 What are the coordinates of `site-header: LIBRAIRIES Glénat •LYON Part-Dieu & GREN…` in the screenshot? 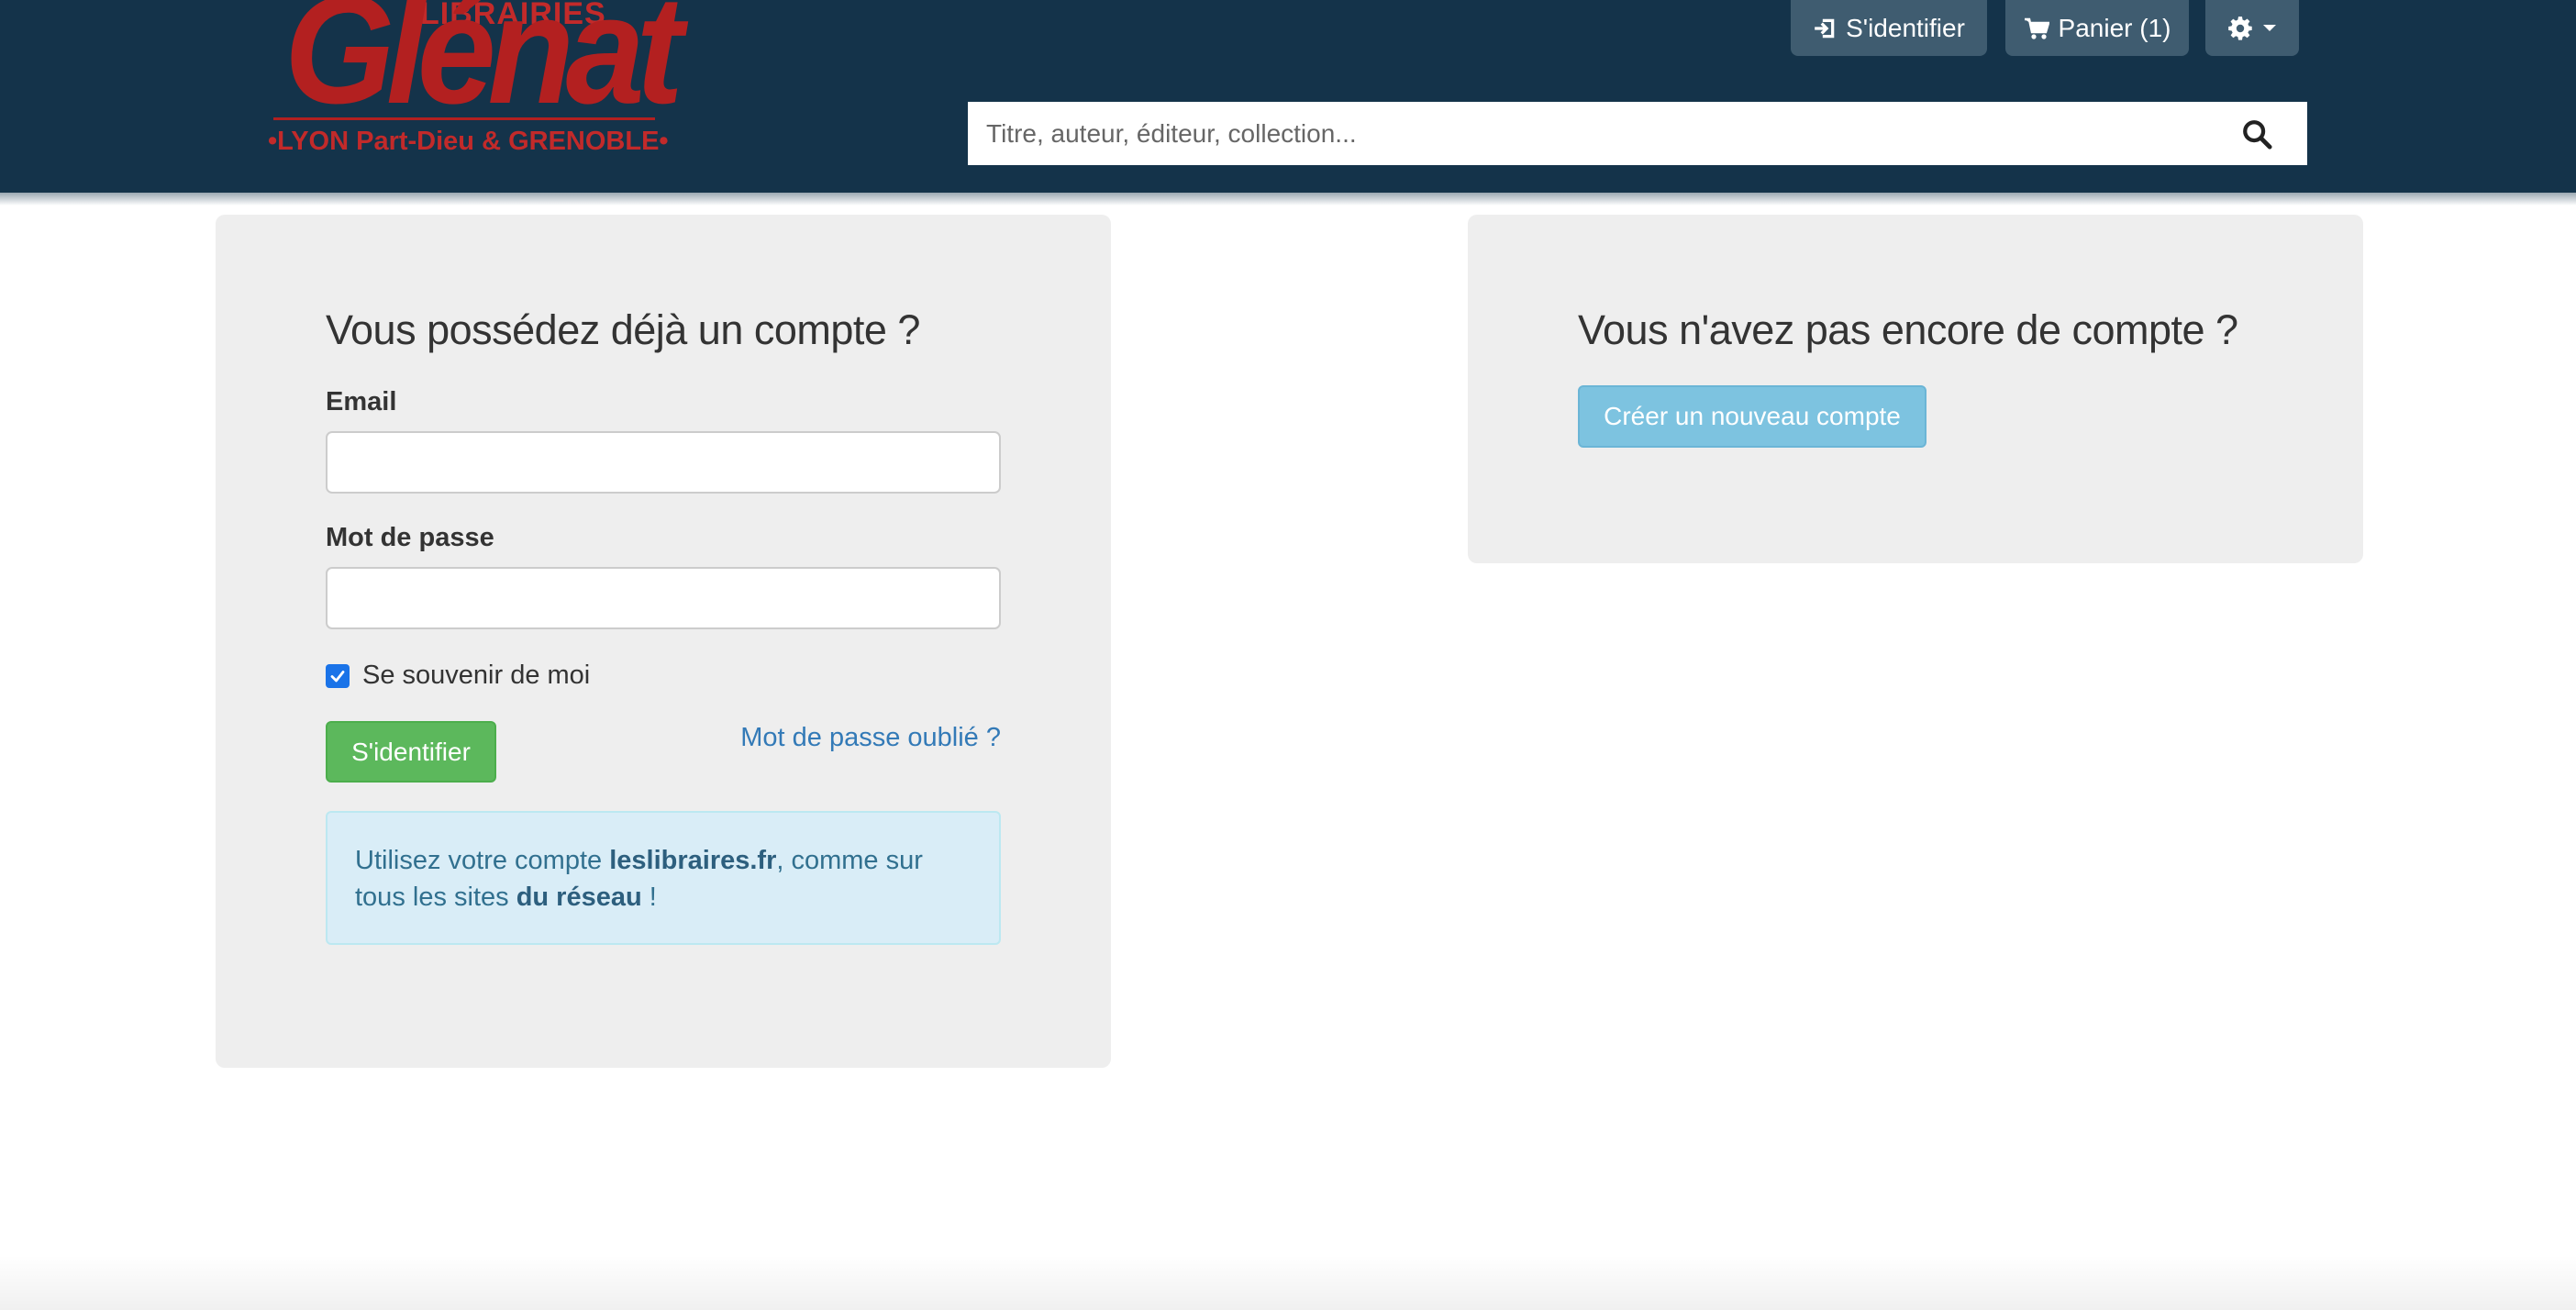 It's located at (1288, 96).